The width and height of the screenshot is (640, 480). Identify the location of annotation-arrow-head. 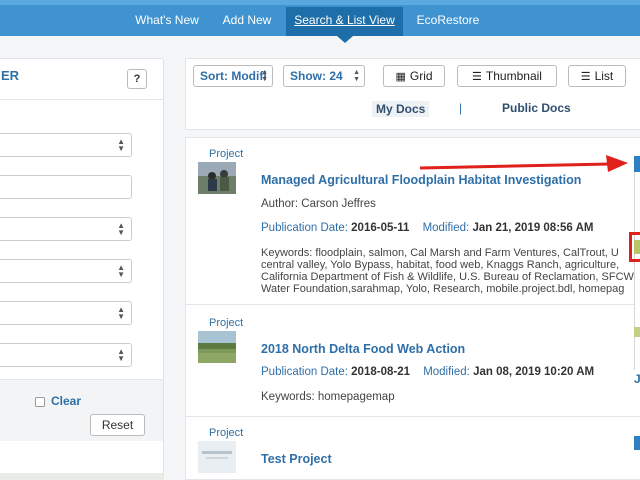
(617, 163).